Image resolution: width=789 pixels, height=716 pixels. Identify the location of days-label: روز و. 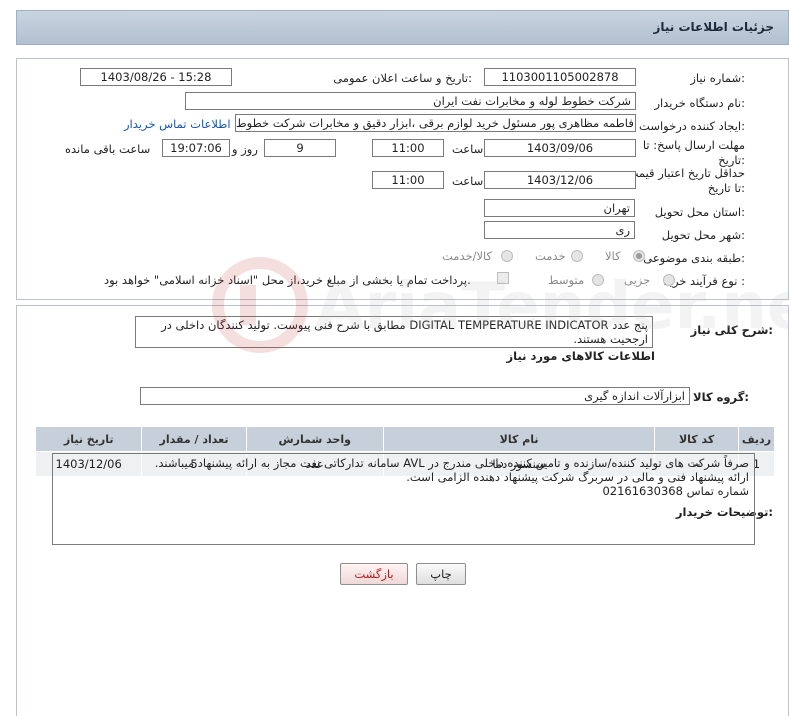
(245, 149).